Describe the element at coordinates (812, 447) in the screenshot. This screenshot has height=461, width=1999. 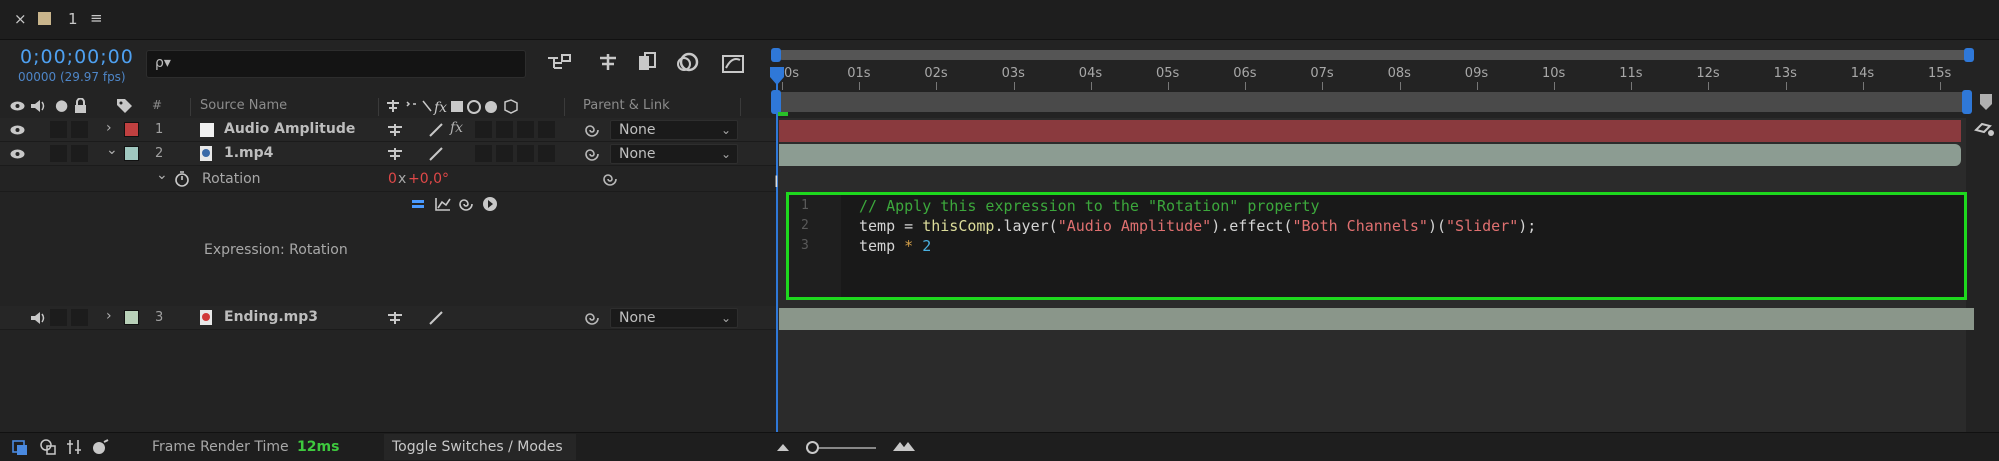
I see `zoom-slider-thumb` at that location.